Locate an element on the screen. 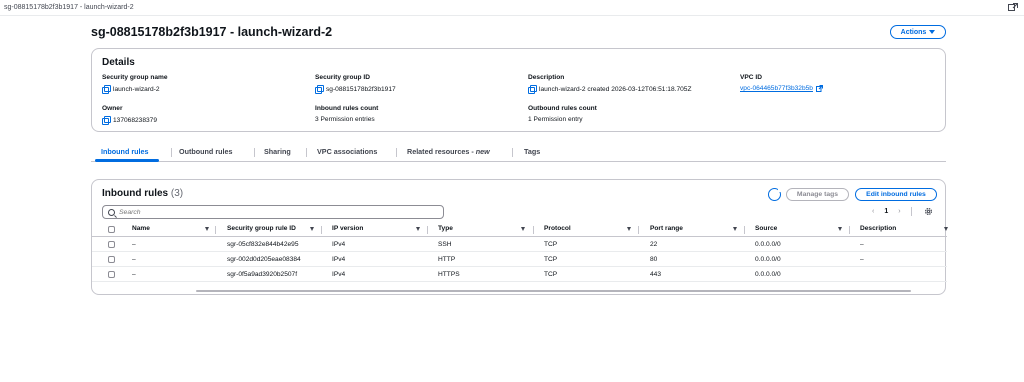 This screenshot has width=1024, height=382. actions-label: Actions is located at coordinates (913, 32).